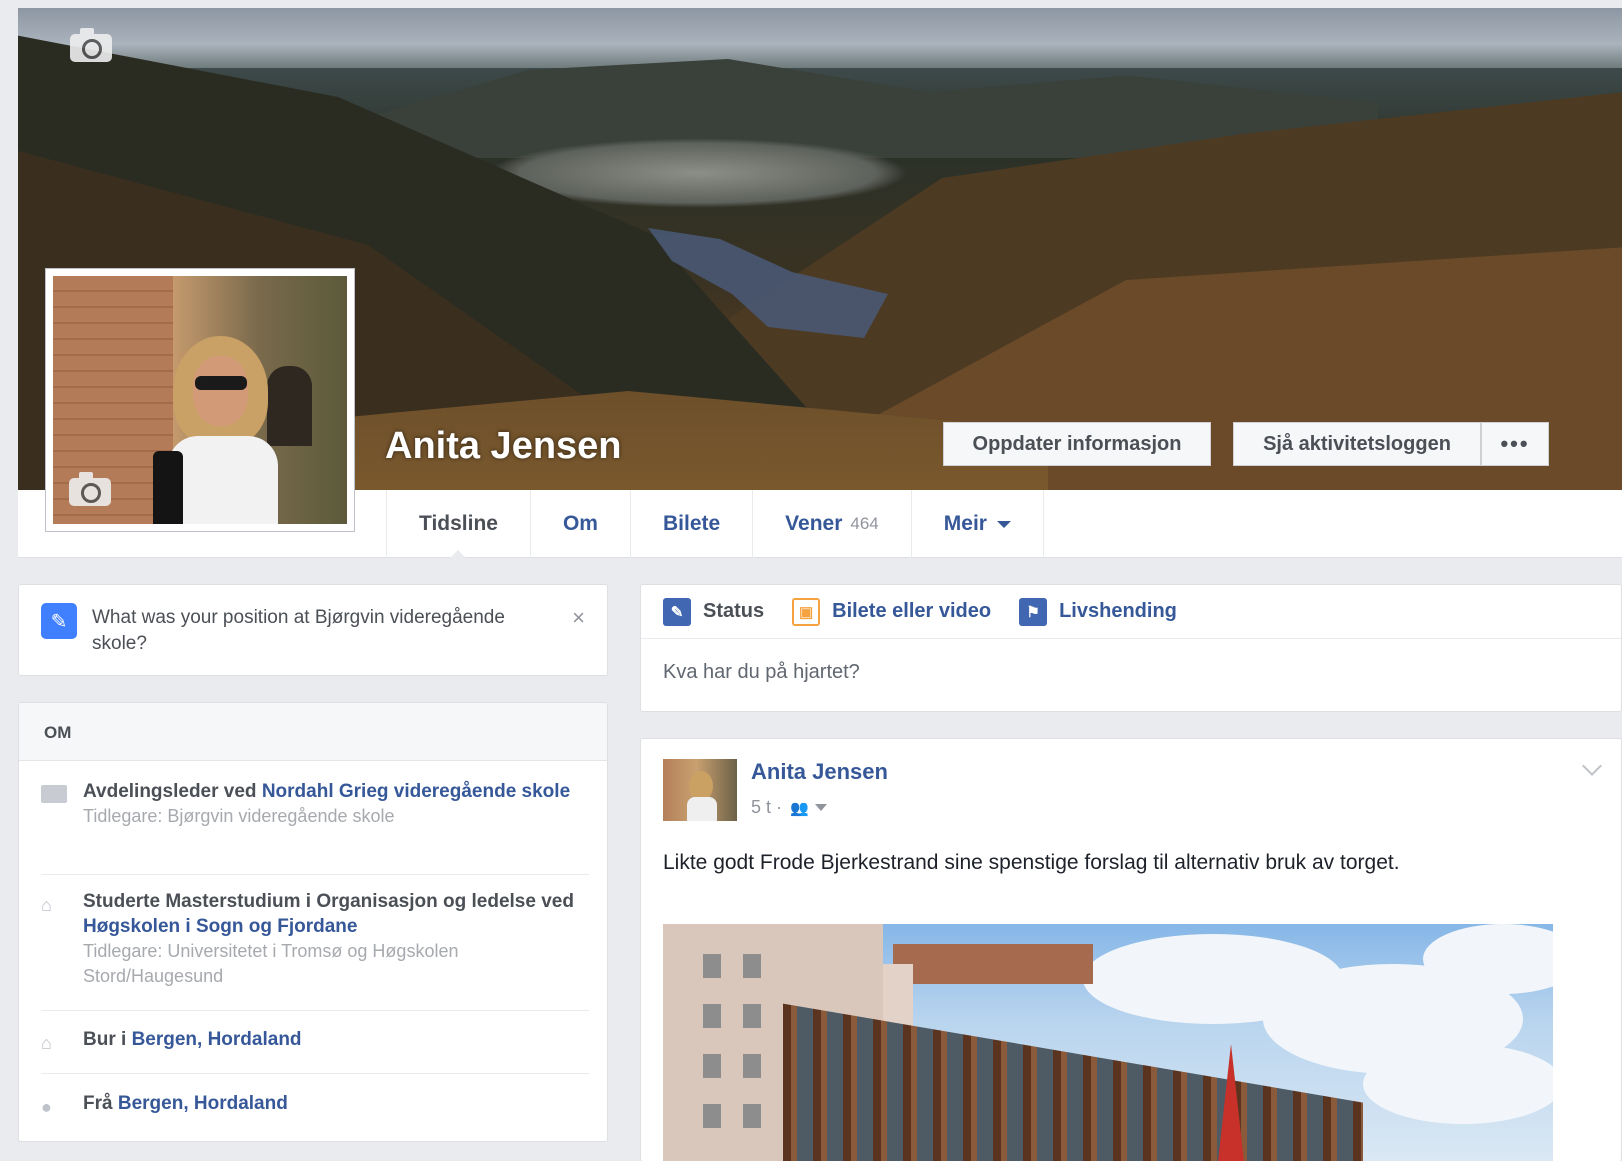 Image resolution: width=1622 pixels, height=1161 pixels. What do you see at coordinates (220, 926) in the screenshot?
I see `education-link: Høgskolen i Sogn og Fjordane` at bounding box center [220, 926].